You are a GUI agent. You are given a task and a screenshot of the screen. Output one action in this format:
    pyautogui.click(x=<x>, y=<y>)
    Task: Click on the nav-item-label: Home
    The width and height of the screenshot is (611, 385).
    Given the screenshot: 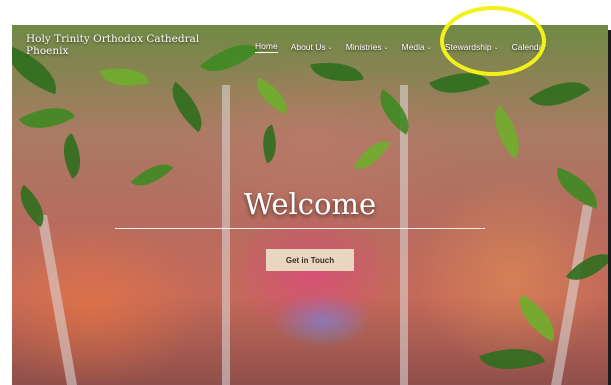 What is the action you would take?
    pyautogui.click(x=266, y=47)
    